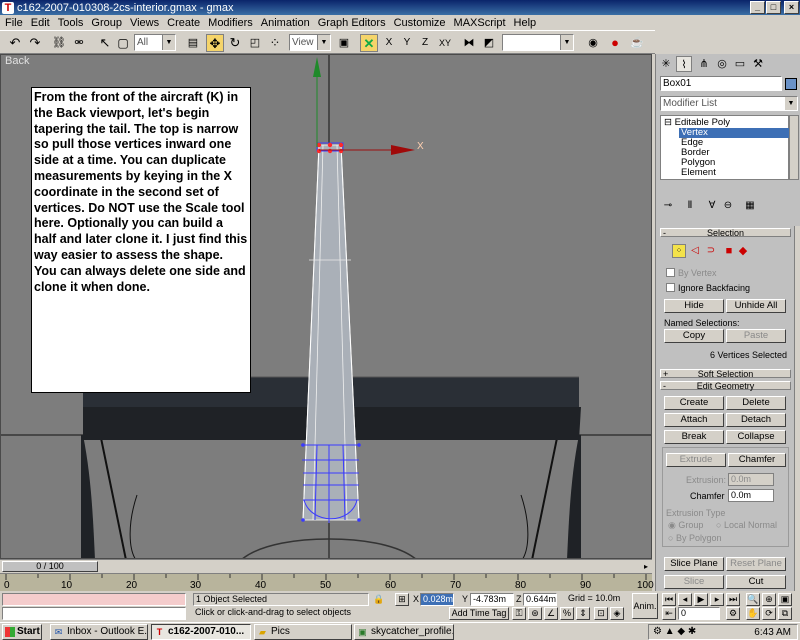  Describe the element at coordinates (369, 43) in the screenshot. I see `axis-constraint-icon: ✕` at that location.